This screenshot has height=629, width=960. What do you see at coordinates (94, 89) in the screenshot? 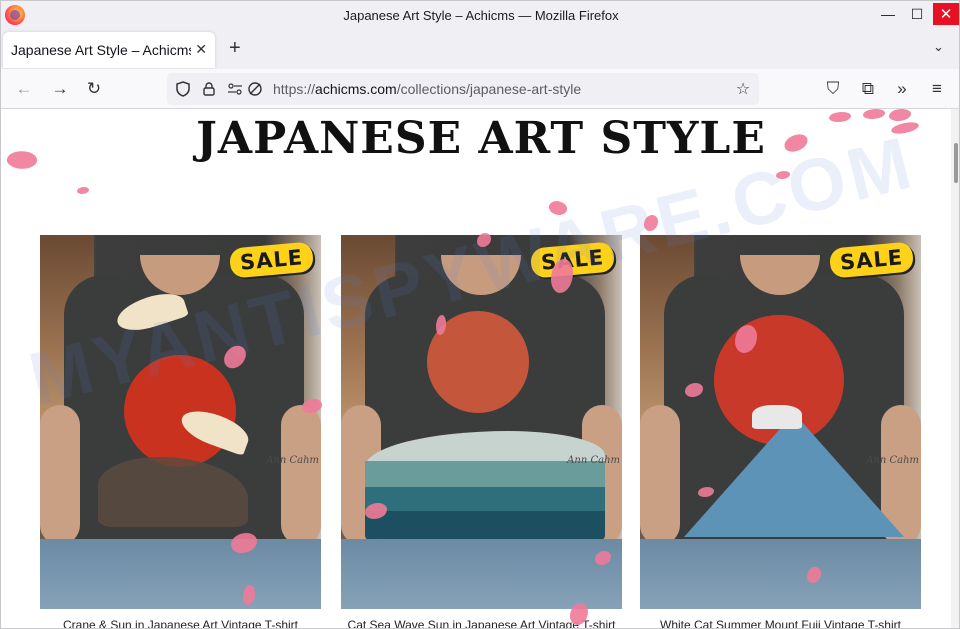
I see `reload-icon: ↻` at bounding box center [94, 89].